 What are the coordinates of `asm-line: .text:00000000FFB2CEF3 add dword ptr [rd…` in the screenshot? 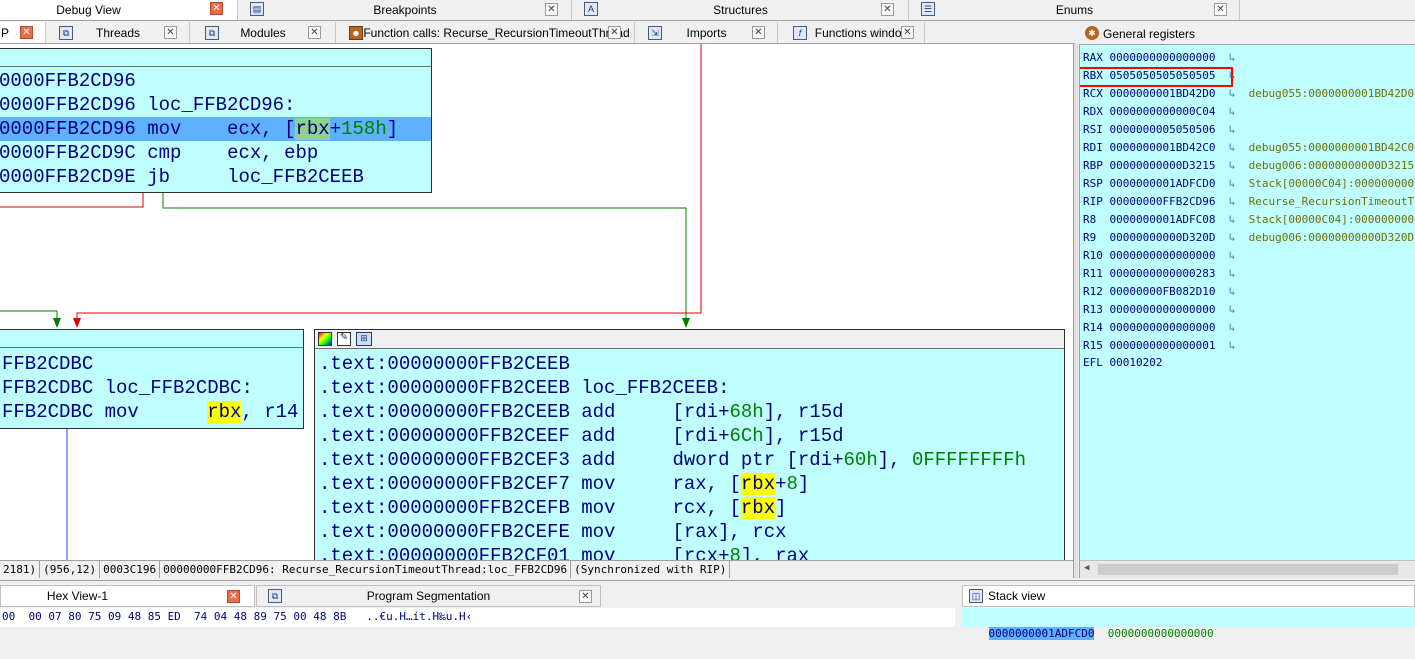 It's located at (672, 460).